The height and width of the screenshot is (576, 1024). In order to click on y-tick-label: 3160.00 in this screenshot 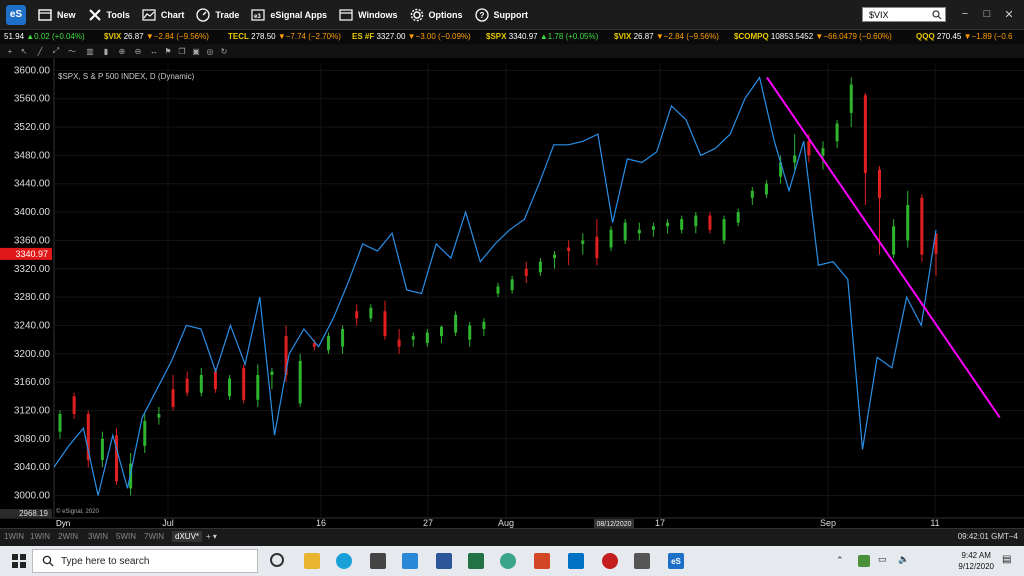, I will do `click(32, 382)`.